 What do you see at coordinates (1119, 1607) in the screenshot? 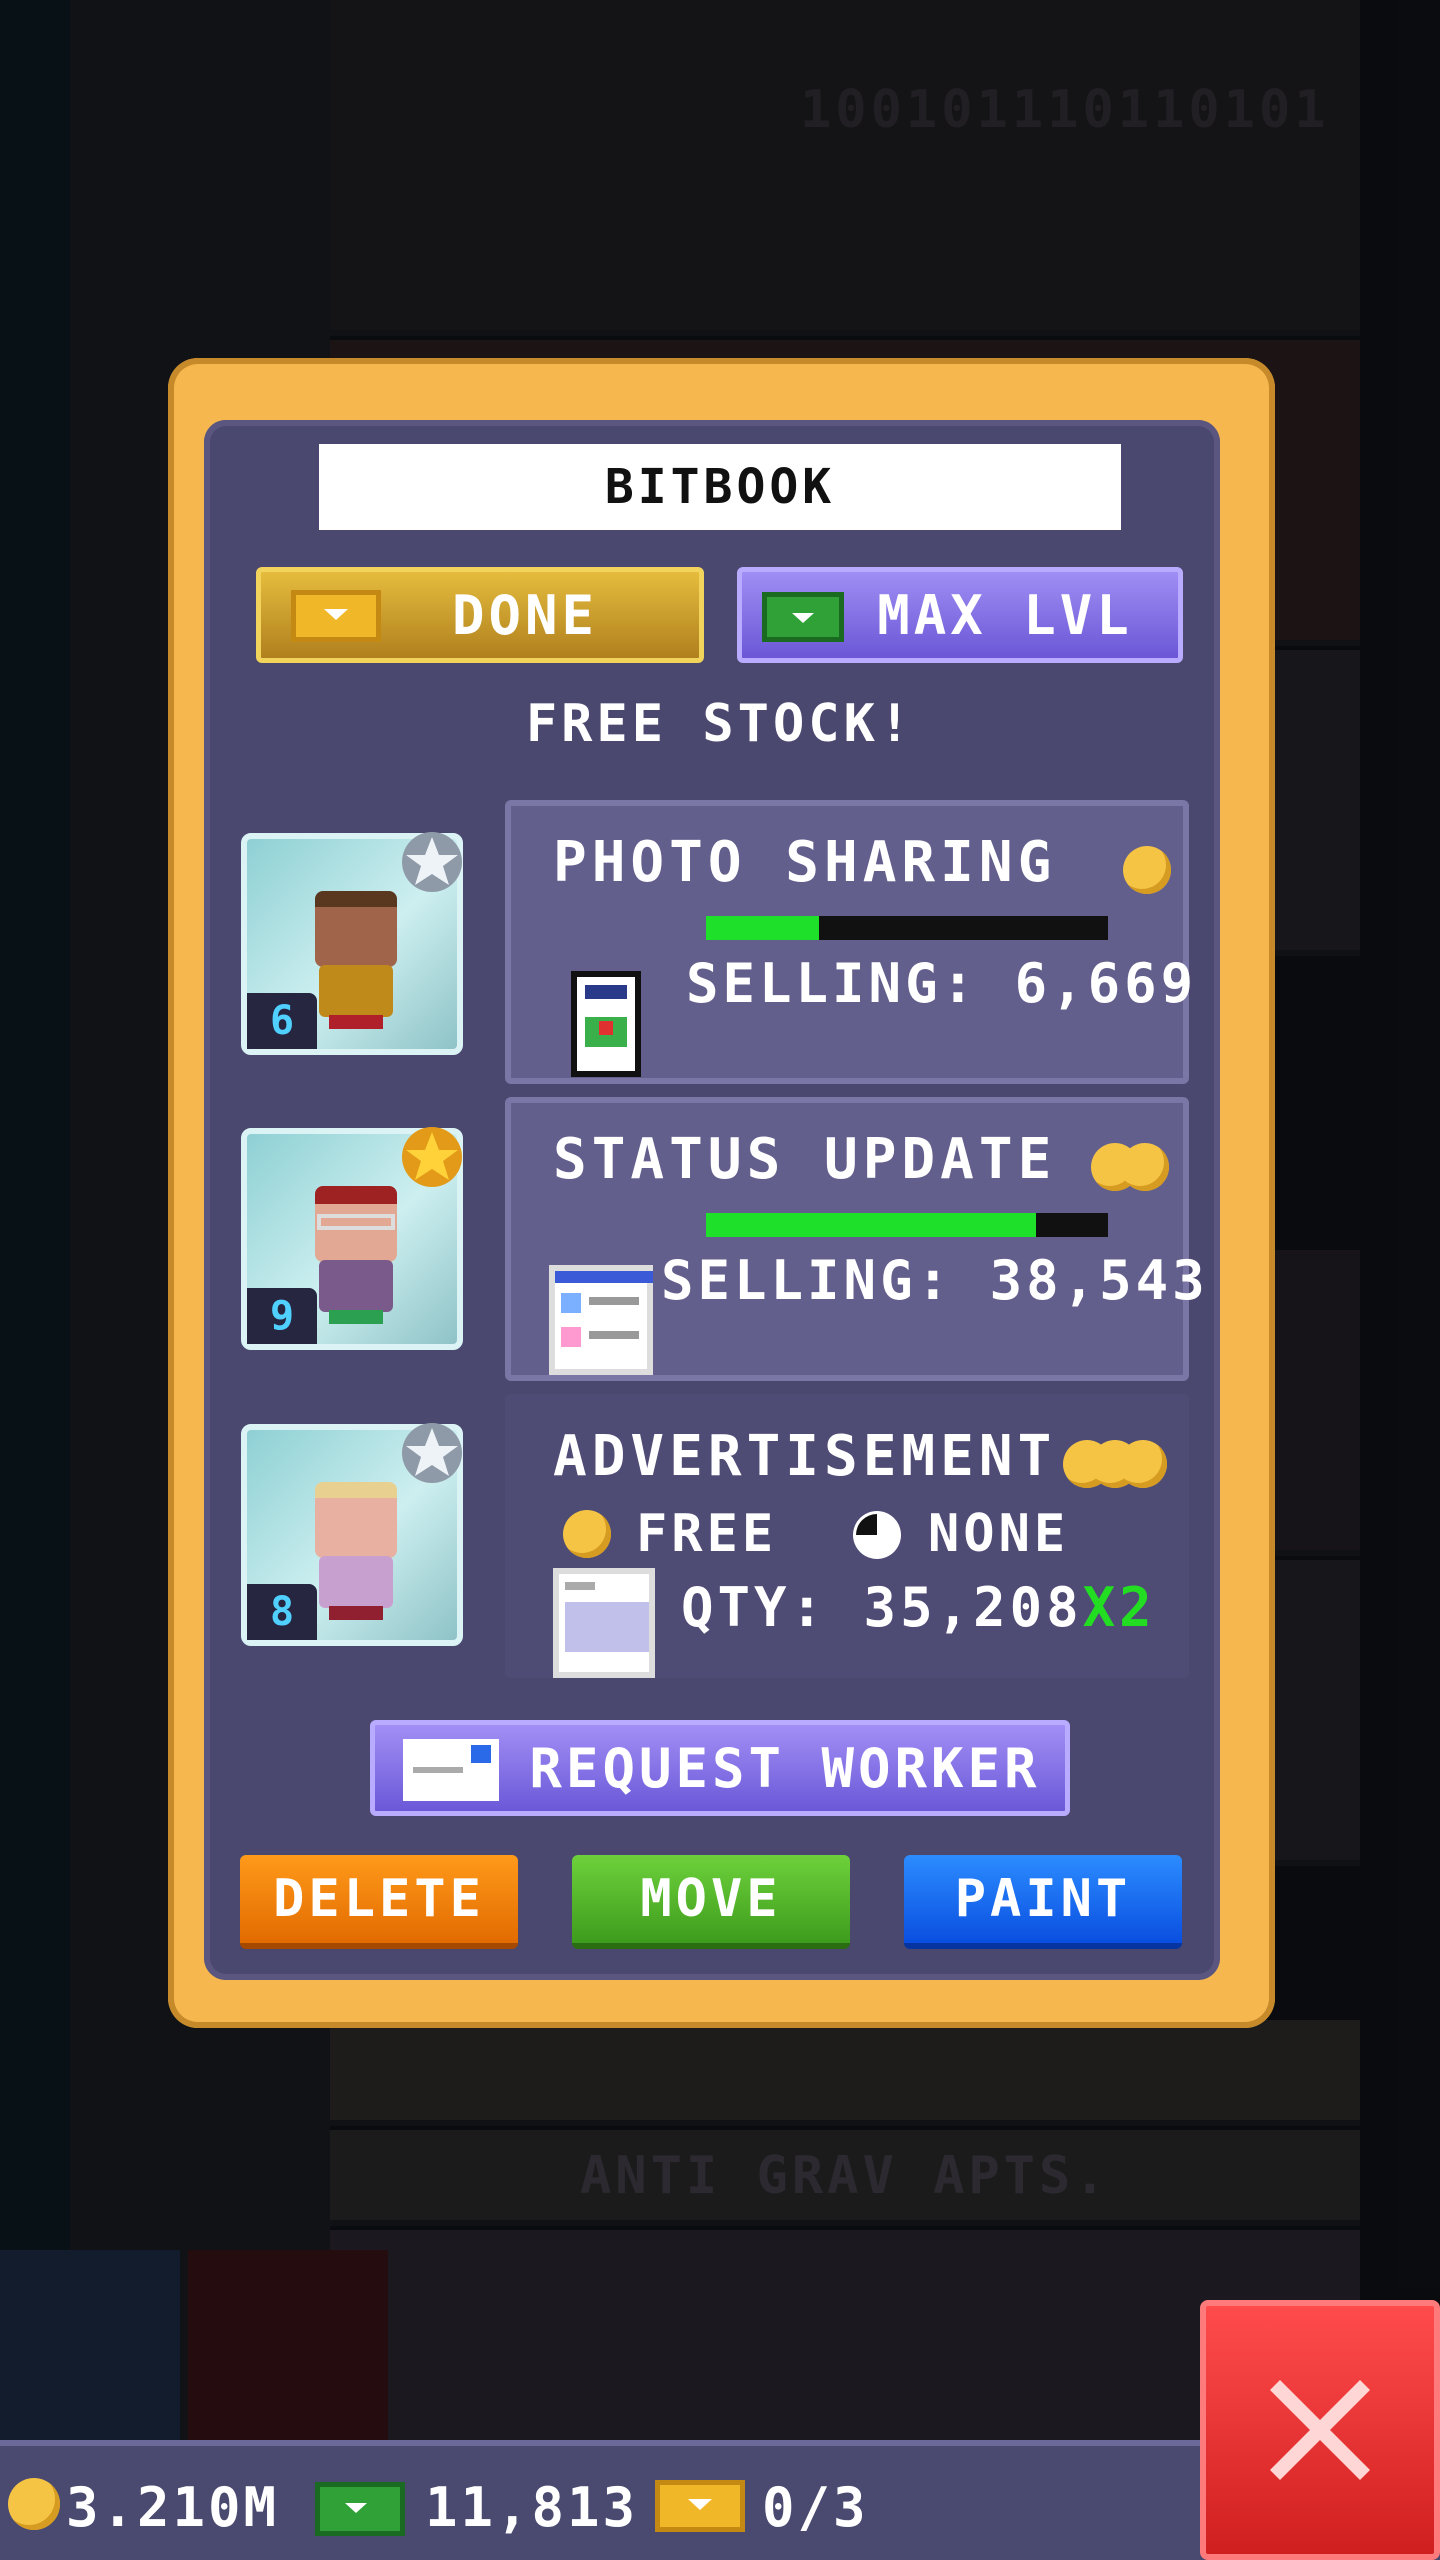
I see `quantity-multiplier: X2` at bounding box center [1119, 1607].